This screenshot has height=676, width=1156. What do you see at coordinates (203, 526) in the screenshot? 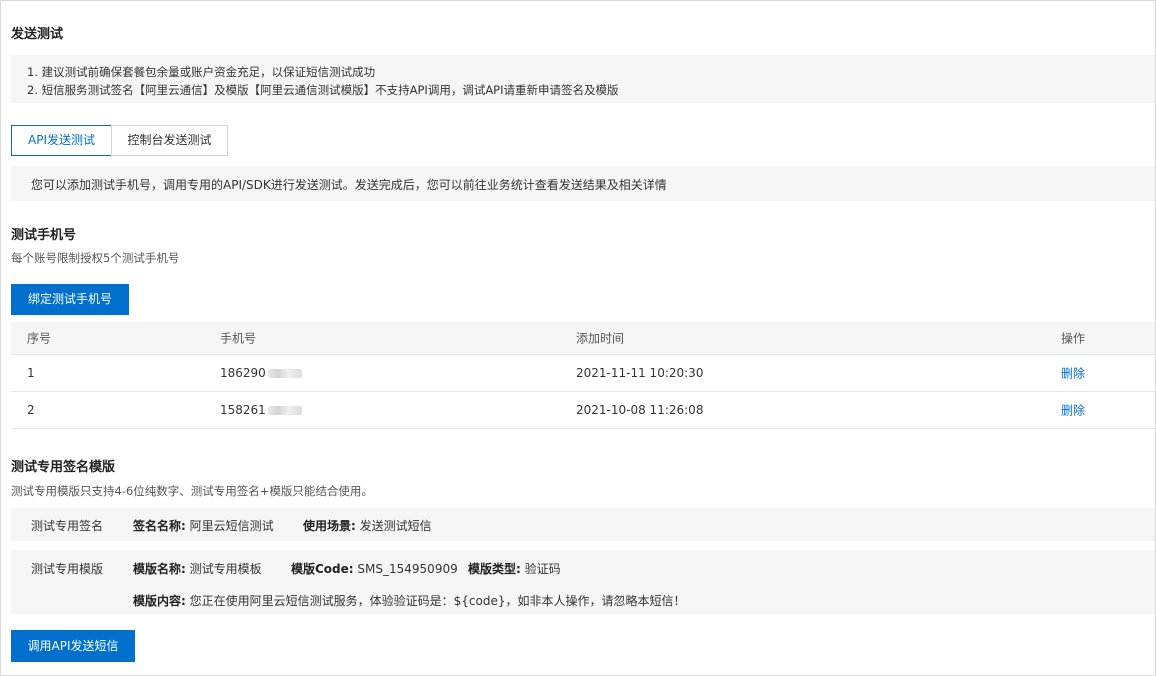
I see `signature-name: 签名名称: 阿里云短信测试` at bounding box center [203, 526].